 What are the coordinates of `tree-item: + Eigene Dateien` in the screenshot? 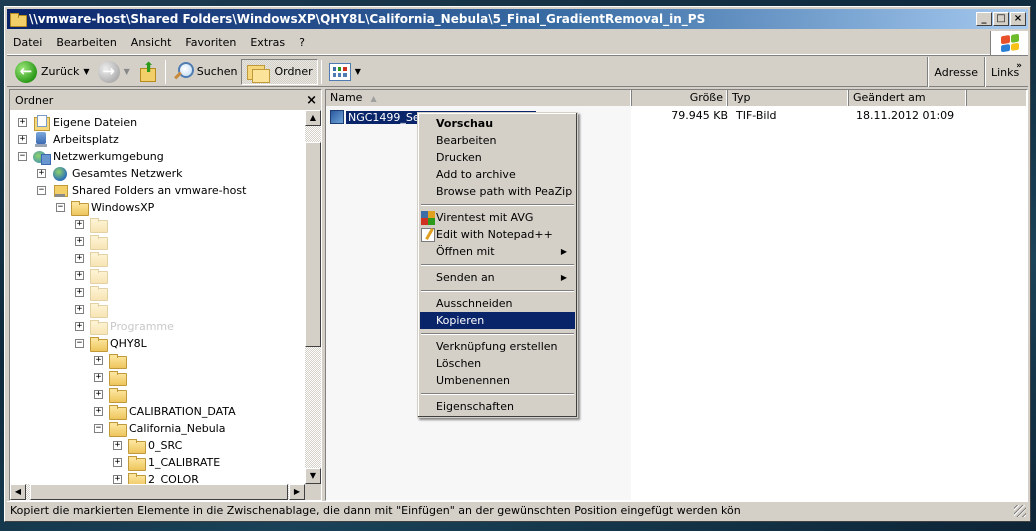 It's located at (77, 122).